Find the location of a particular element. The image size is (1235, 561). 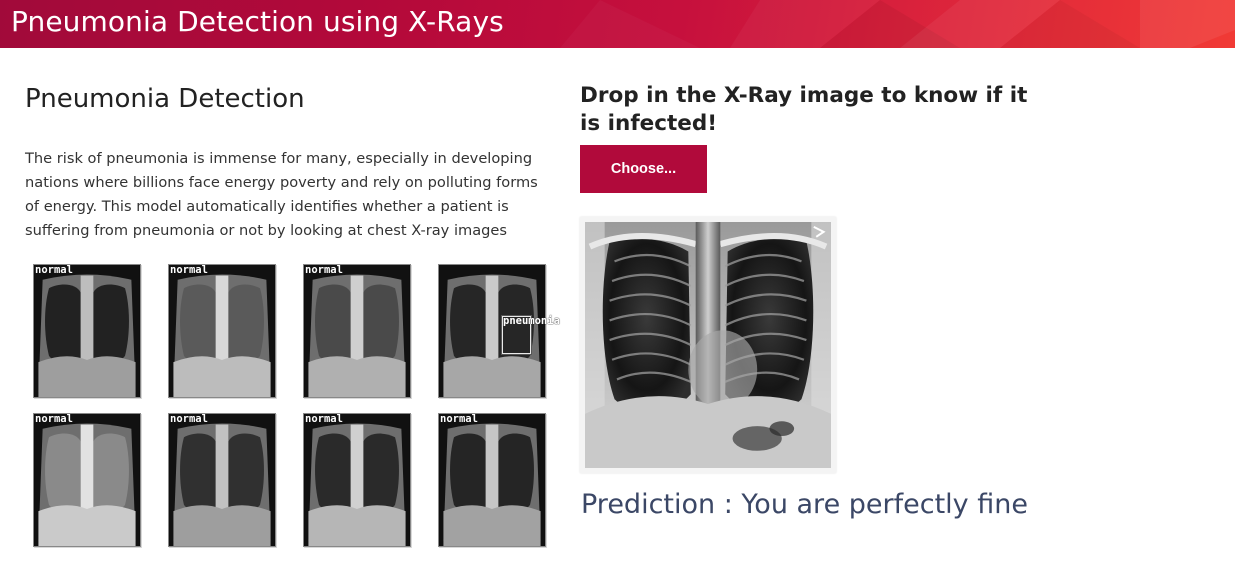

uploaded-xray-preview is located at coordinates (708, 345).